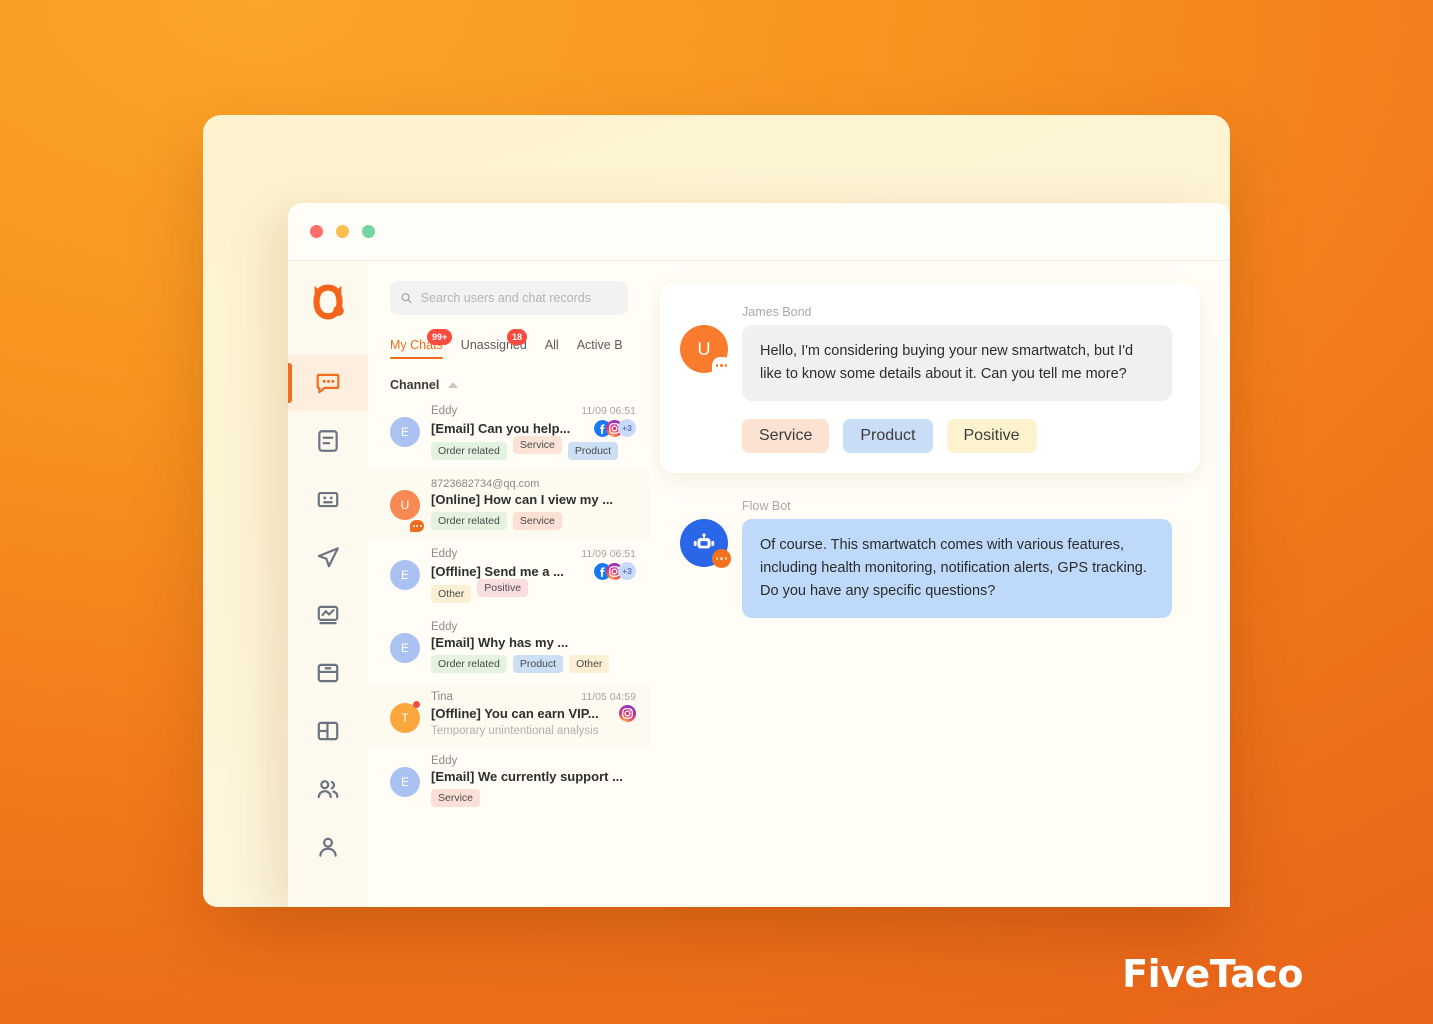  What do you see at coordinates (551, 345) in the screenshot?
I see `tab-label: All` at bounding box center [551, 345].